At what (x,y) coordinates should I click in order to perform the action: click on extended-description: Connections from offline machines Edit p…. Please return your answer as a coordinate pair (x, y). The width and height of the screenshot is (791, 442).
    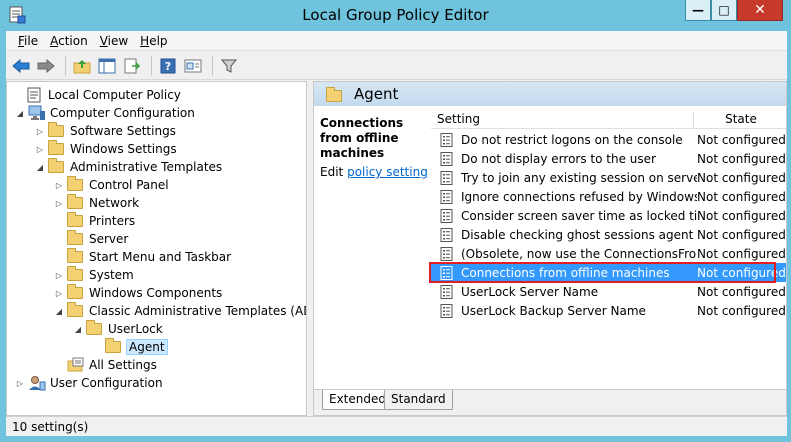
    Looking at the image, I should click on (375, 147).